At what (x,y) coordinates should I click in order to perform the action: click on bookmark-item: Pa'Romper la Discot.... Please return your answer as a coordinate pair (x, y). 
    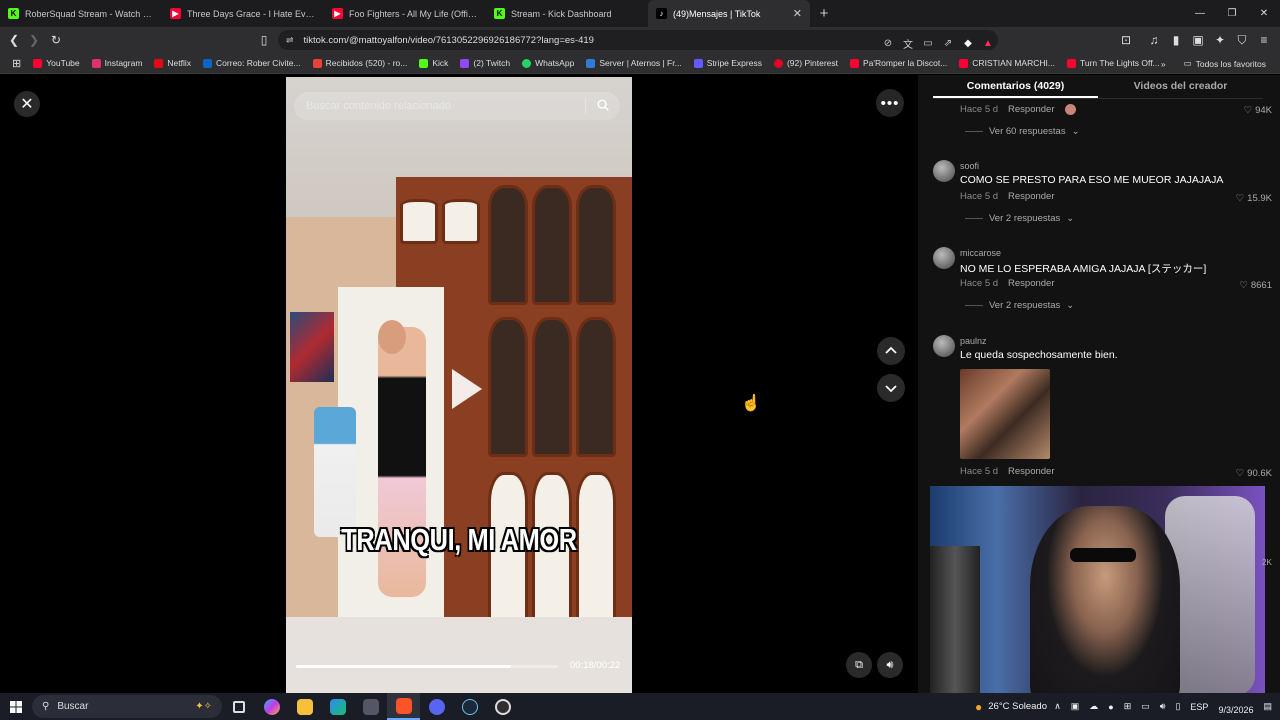
    Looking at the image, I should click on (898, 63).